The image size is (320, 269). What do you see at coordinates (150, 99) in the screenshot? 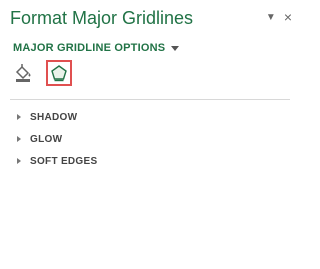
I see `section-divider` at bounding box center [150, 99].